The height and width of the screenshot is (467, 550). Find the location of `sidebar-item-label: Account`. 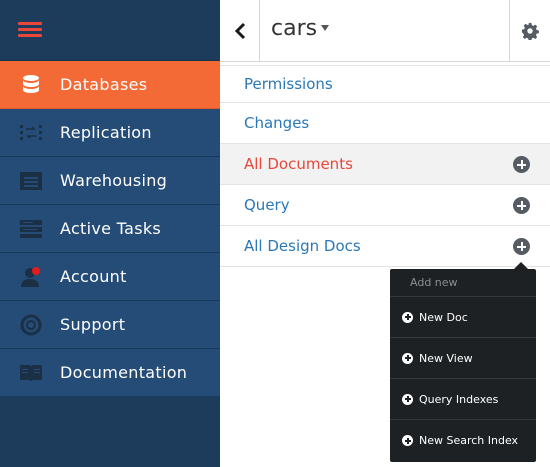

sidebar-item-label: Account is located at coordinates (93, 276).